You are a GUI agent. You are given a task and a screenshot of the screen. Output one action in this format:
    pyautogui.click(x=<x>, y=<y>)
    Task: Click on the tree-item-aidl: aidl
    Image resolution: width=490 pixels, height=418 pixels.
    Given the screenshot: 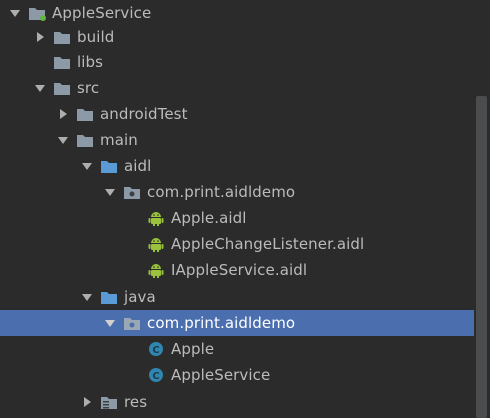 What is the action you would take?
    pyautogui.click(x=245, y=166)
    